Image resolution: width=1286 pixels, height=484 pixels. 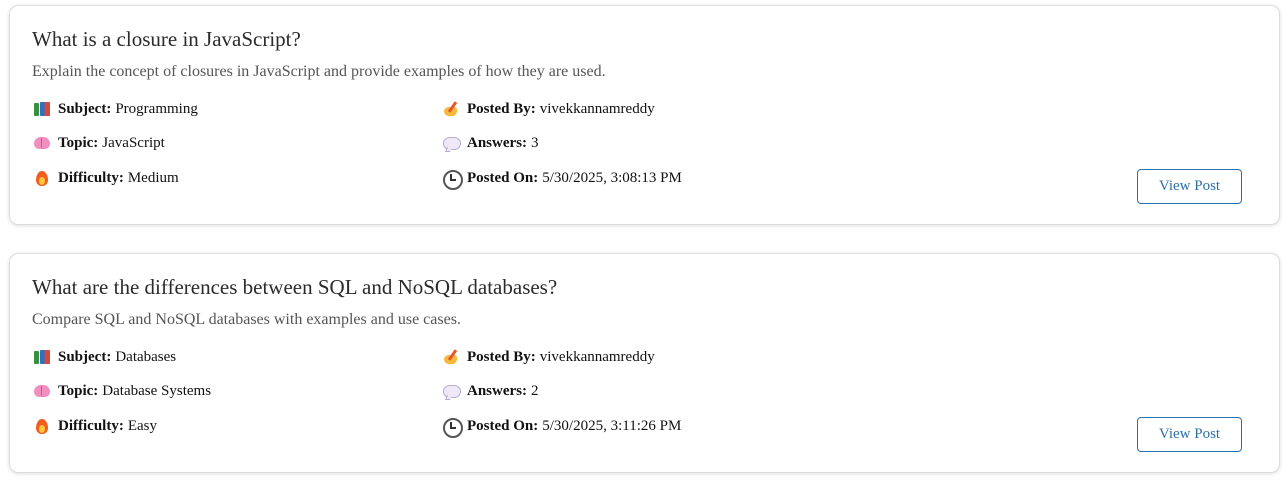 I want to click on difficulty-field: Difficulty: Easy, so click(x=95, y=426).